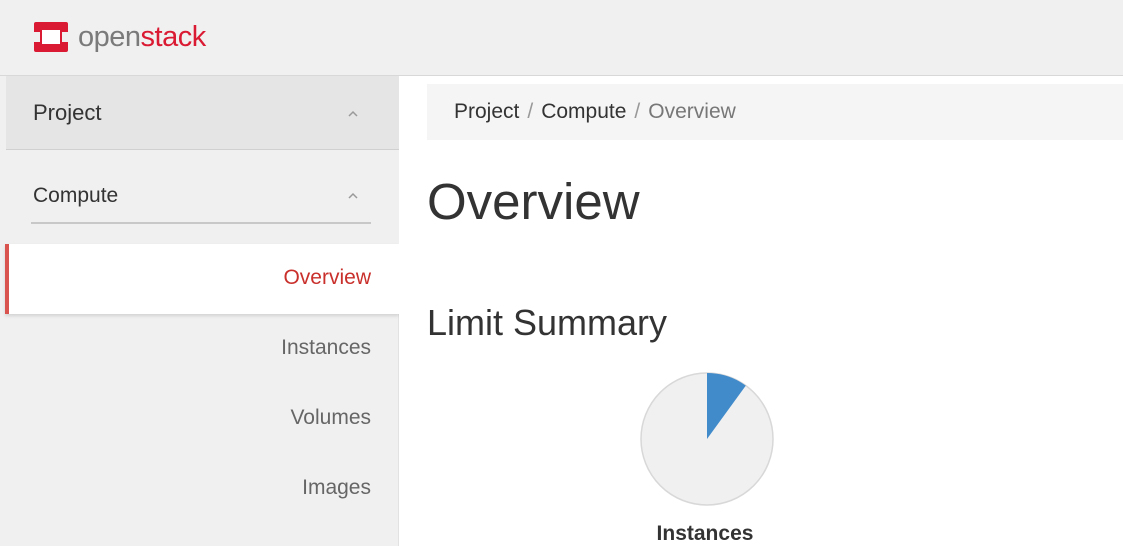  What do you see at coordinates (202, 489) in the screenshot?
I see `sidebar-item-images: Images` at bounding box center [202, 489].